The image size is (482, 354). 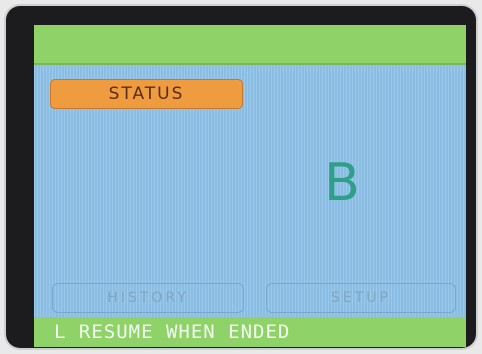 I want to click on setup-button: SETUP, so click(x=361, y=298).